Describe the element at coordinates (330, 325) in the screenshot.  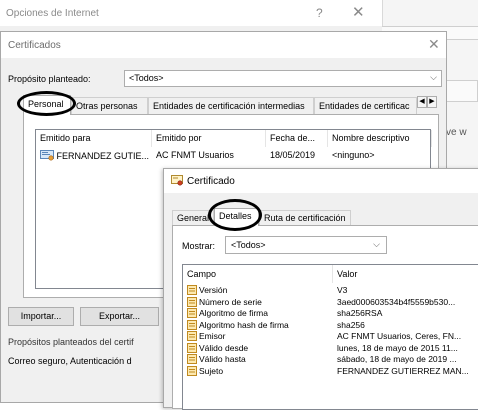
I see `list-item: Algoritmo hash de firma sha256` at that location.